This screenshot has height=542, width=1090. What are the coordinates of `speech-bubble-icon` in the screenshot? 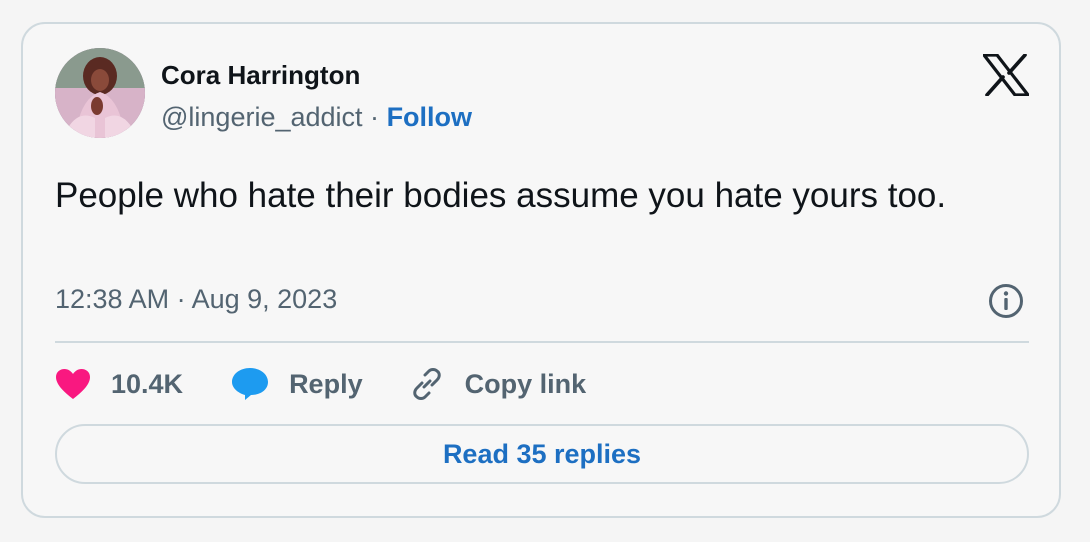 It's located at (250, 384).